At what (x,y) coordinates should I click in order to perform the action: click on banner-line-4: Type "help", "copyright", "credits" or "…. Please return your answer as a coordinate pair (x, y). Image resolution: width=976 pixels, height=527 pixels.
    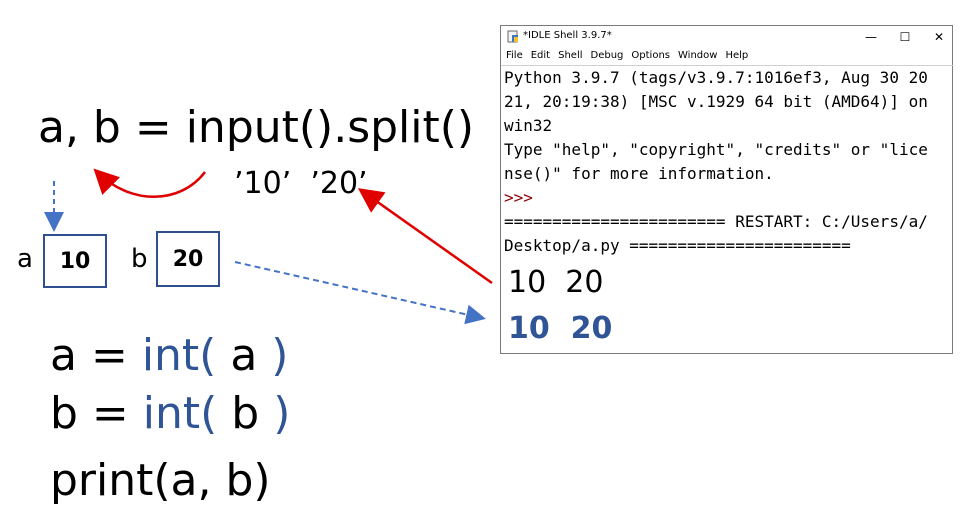
    Looking at the image, I should click on (716, 149).